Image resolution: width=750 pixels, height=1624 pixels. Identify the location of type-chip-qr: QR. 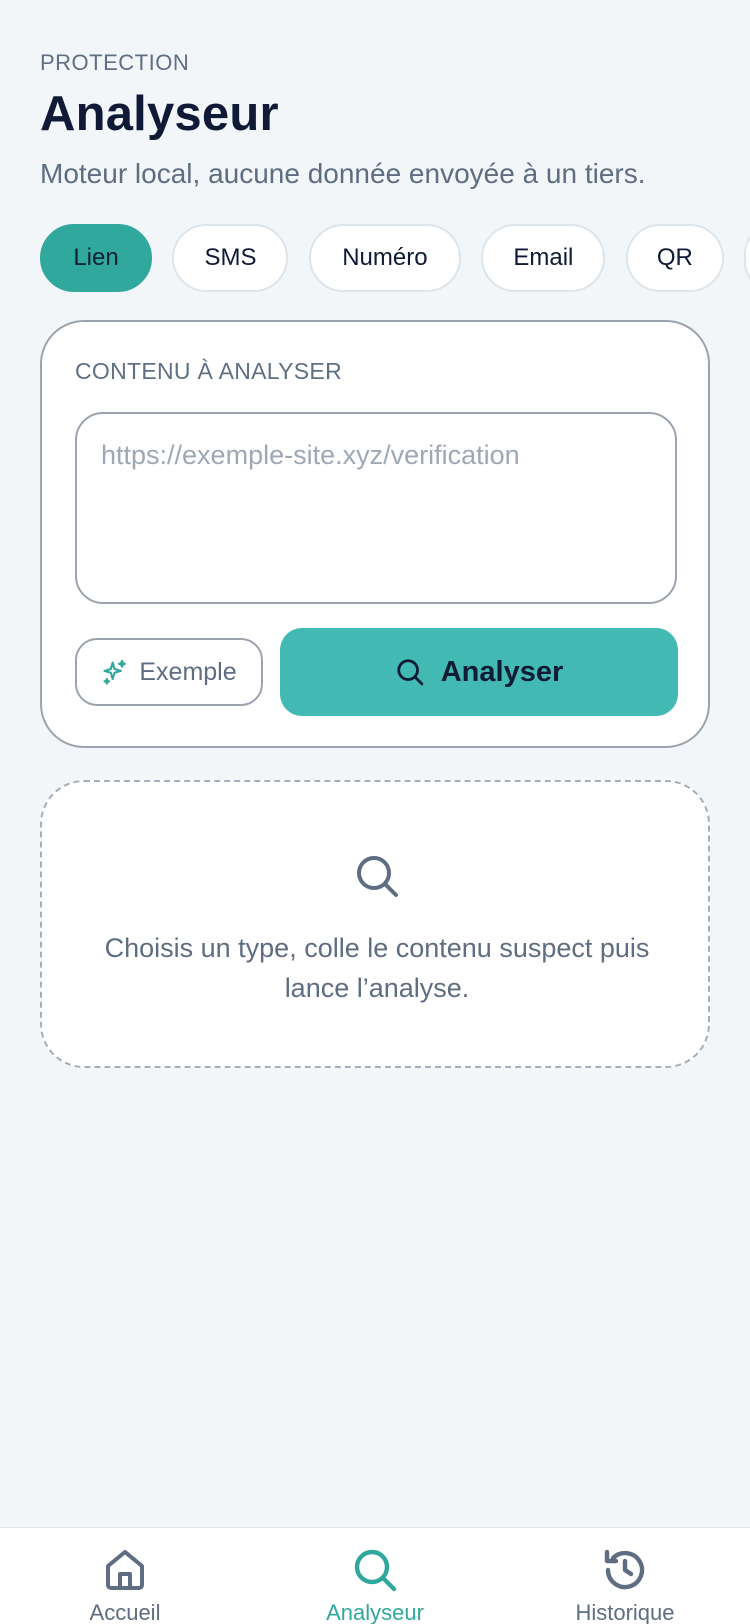
(674, 258).